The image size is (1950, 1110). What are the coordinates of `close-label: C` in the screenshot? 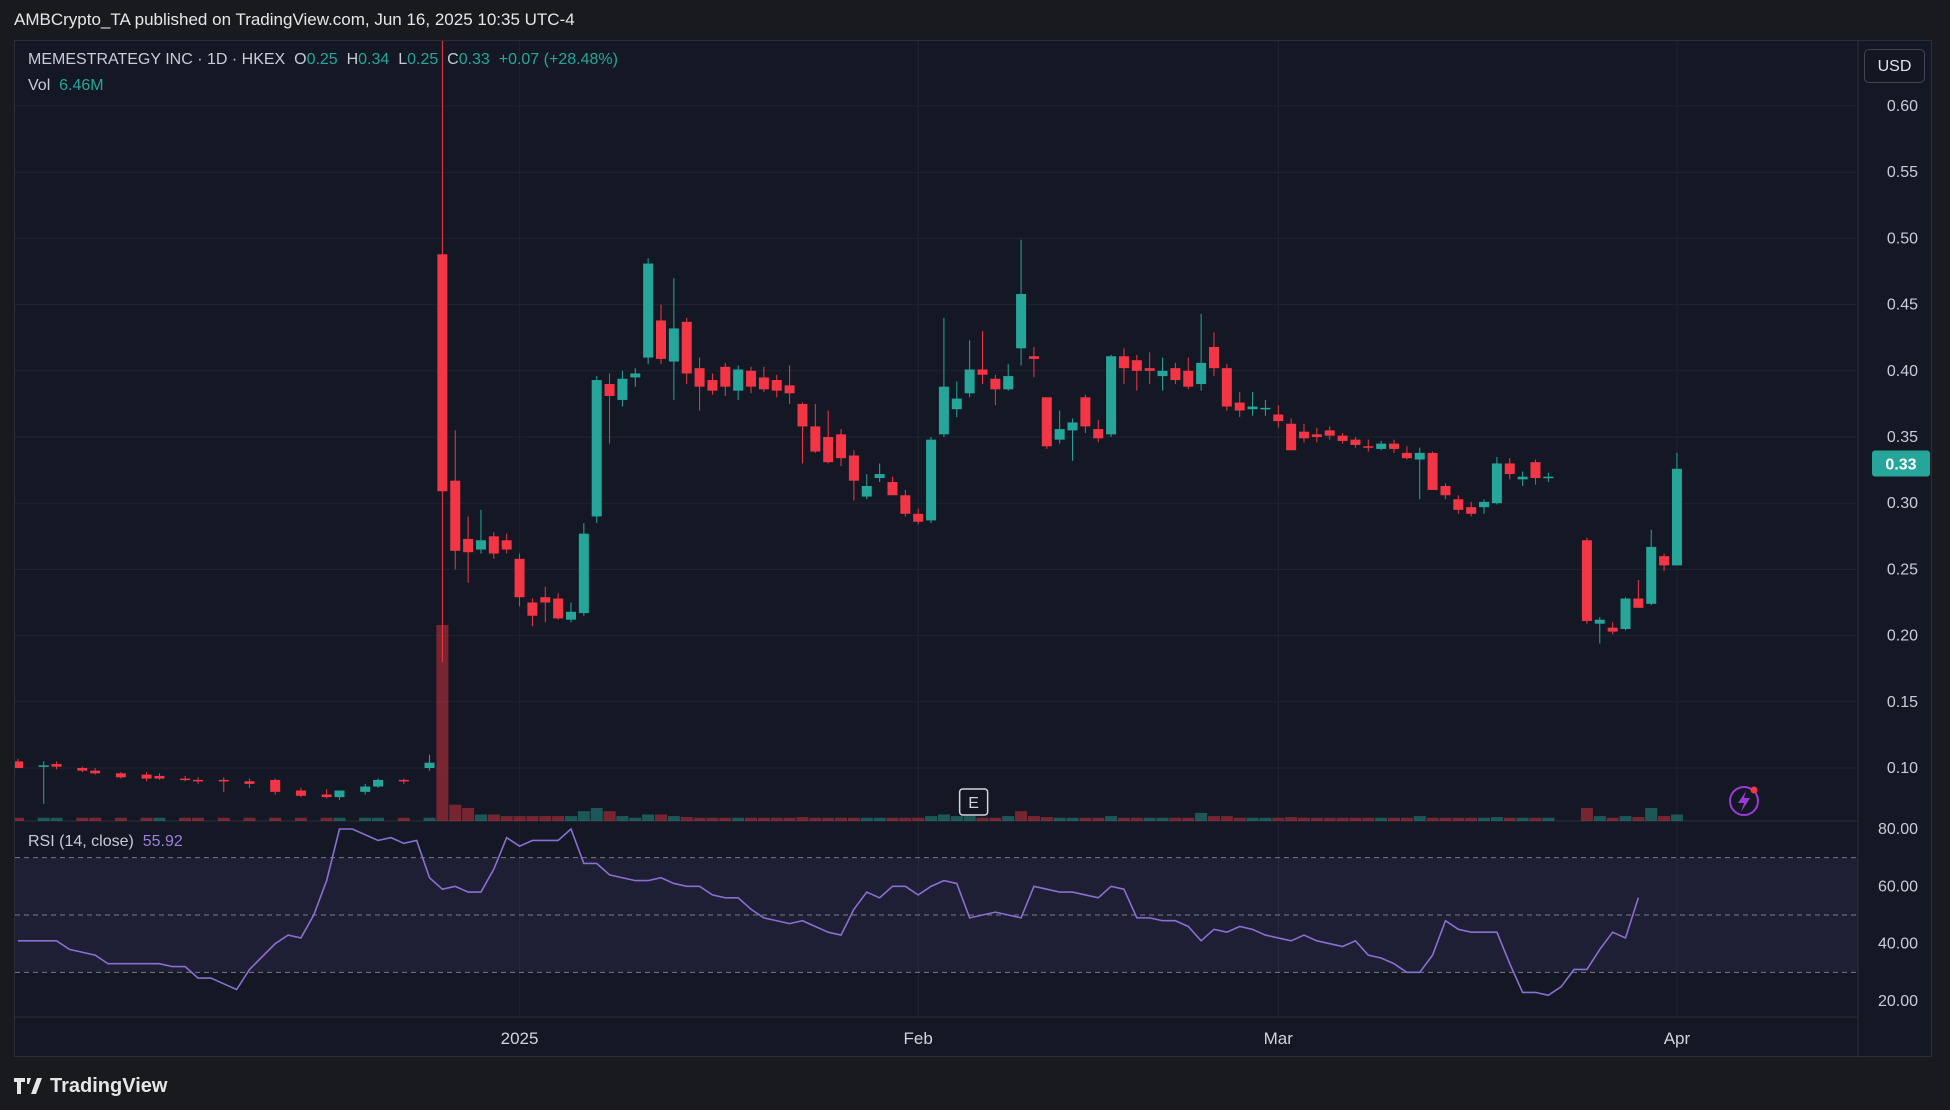 It's located at (453, 59).